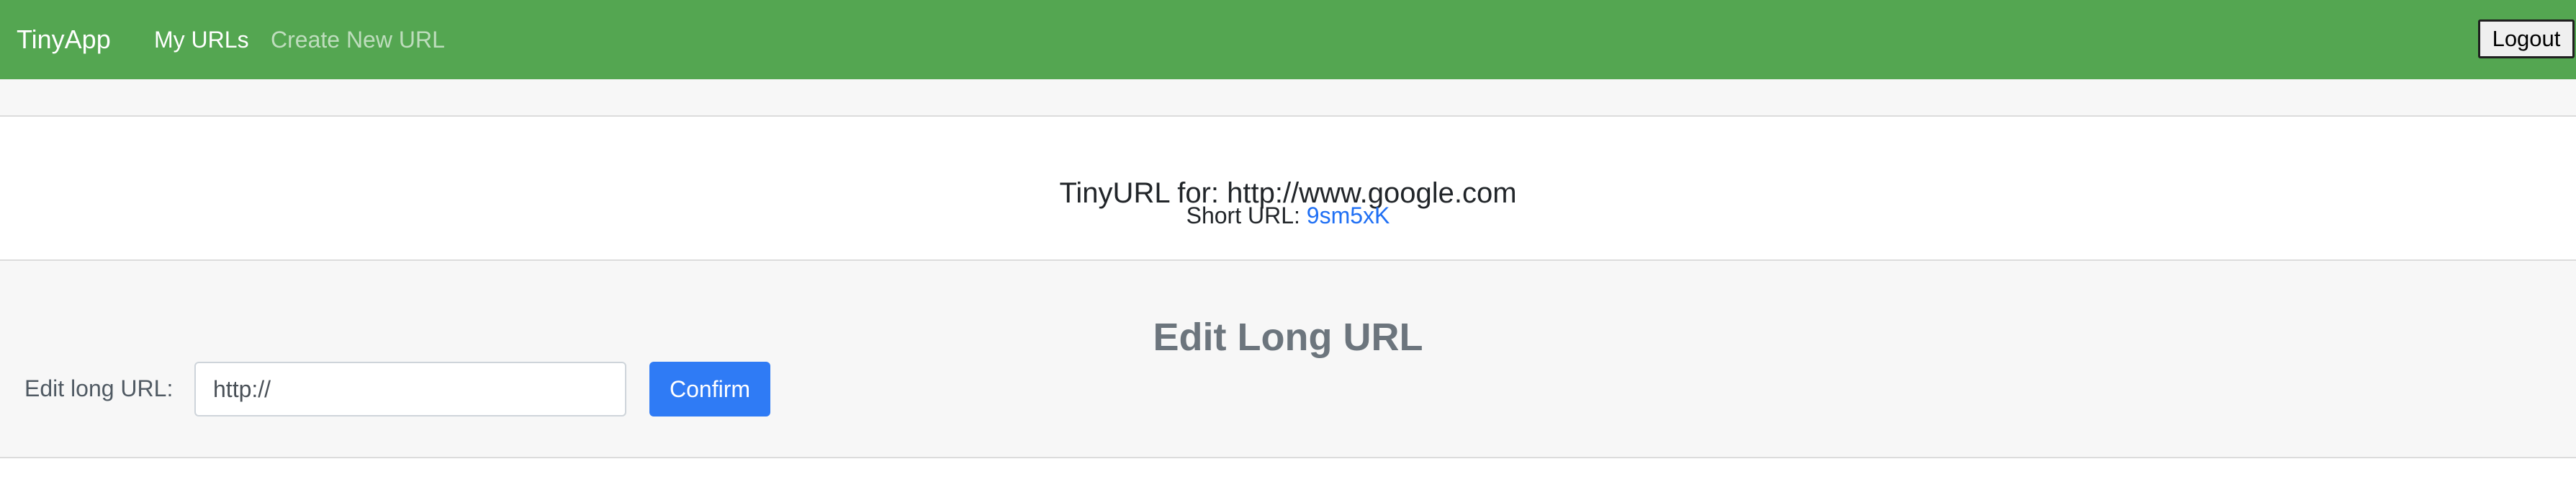 The height and width of the screenshot is (490, 2576). What do you see at coordinates (358, 39) in the screenshot?
I see `nav-create-new-url-link: Create New URL` at bounding box center [358, 39].